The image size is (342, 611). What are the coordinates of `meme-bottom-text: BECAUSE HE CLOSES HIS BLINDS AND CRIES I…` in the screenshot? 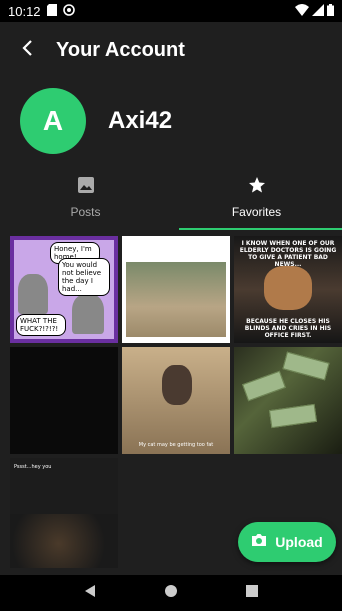 It's located at (288, 328).